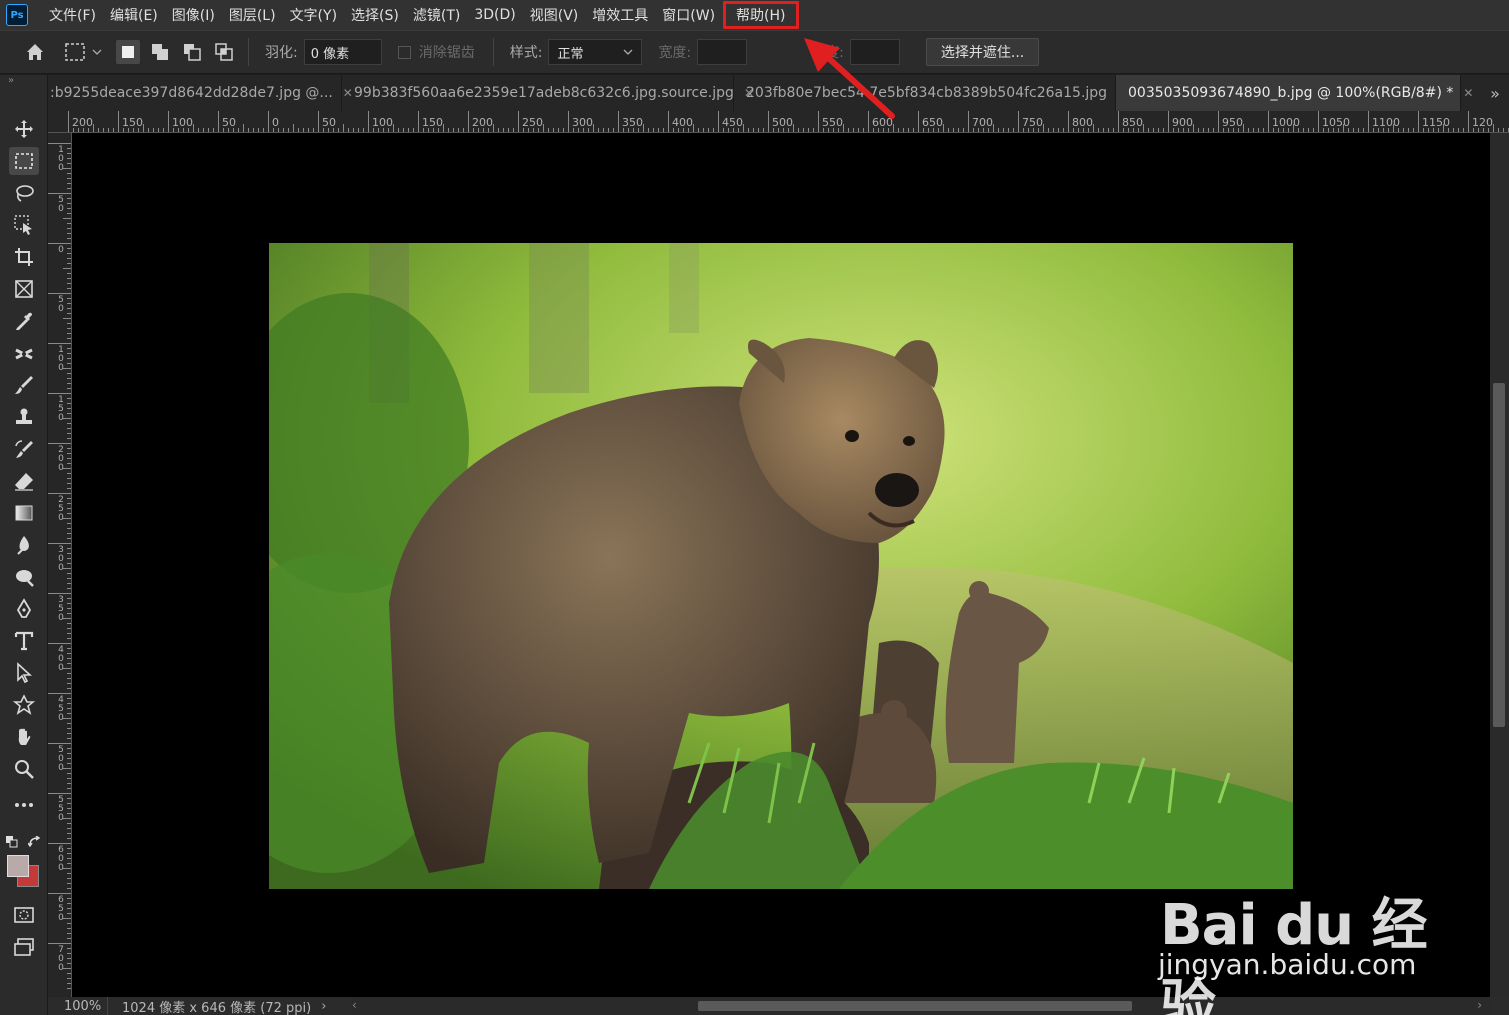 This screenshot has height=1015, width=1509. I want to click on crop-tool-icon, so click(24, 257).